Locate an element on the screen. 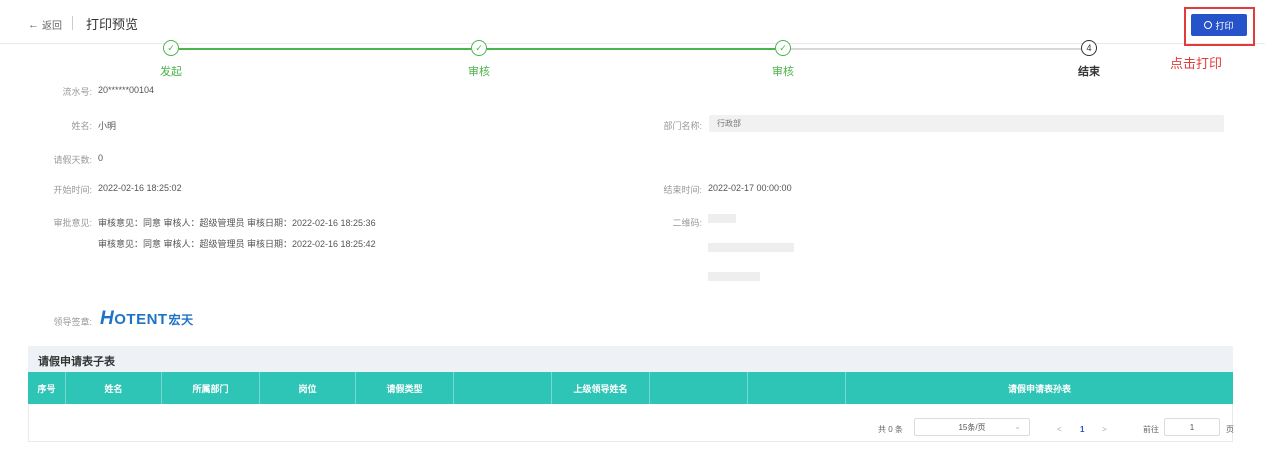 Image resolution: width=1265 pixels, height=465 pixels. days-label: 请假天数: is located at coordinates (72, 160).